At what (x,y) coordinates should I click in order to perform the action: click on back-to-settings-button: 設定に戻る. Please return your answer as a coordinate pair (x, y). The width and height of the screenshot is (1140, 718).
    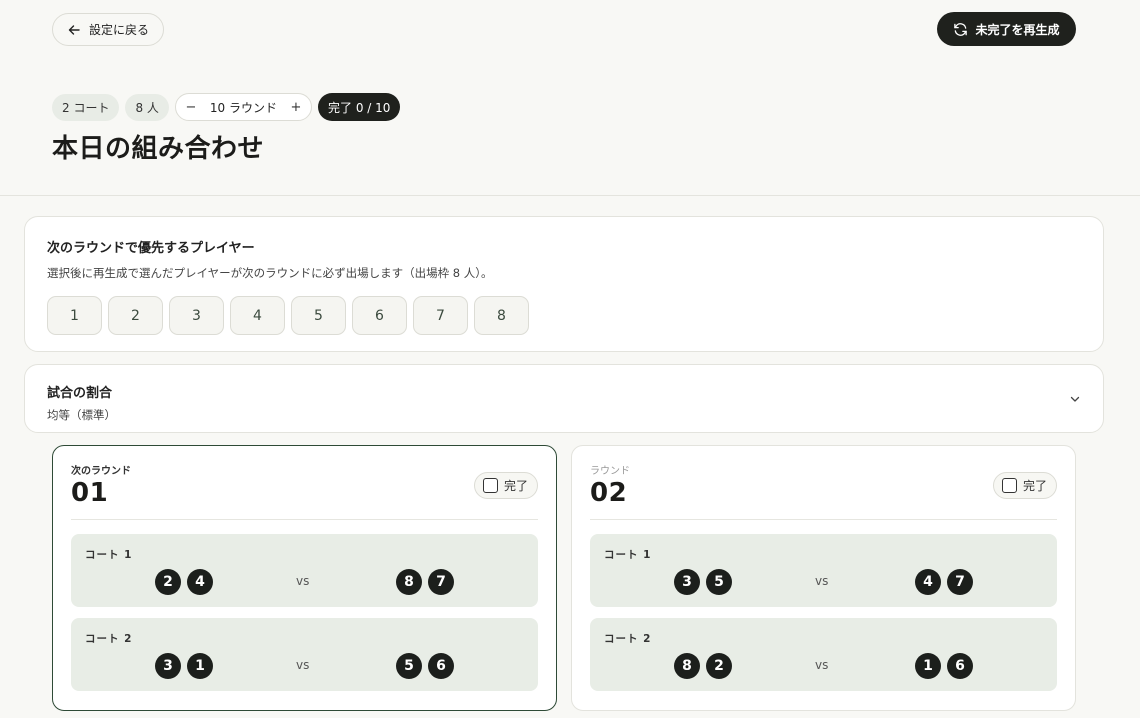
    Looking at the image, I should click on (108, 29).